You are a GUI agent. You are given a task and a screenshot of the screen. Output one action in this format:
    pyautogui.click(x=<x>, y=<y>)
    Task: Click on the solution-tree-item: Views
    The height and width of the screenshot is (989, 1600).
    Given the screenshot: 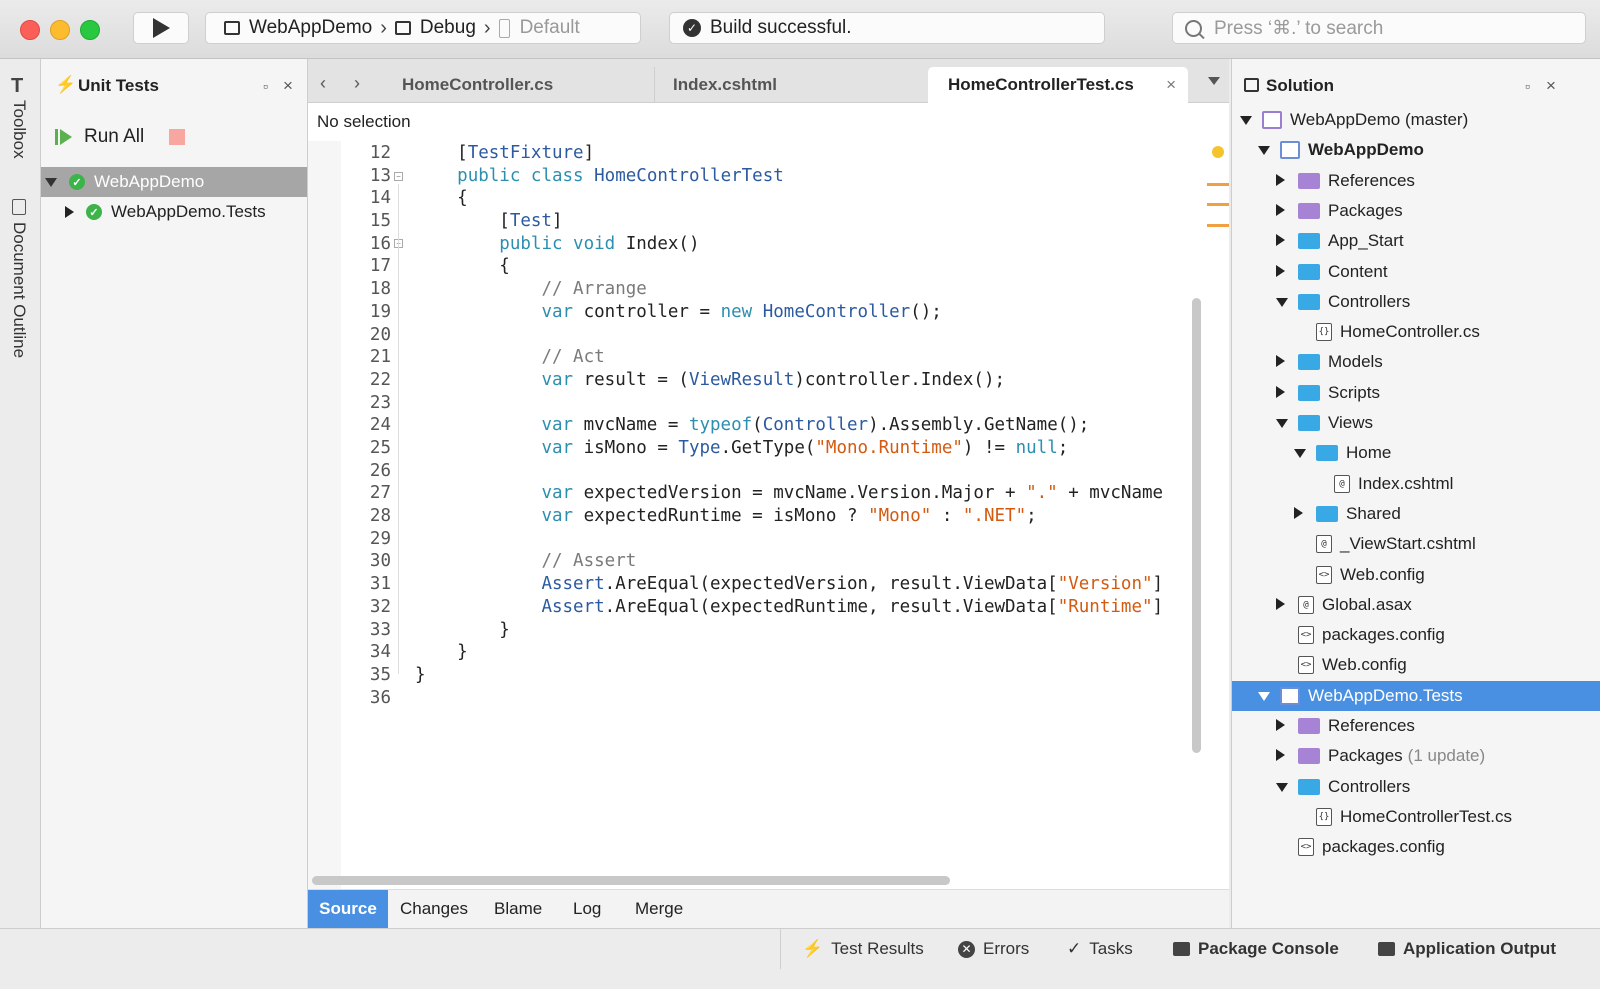 What is the action you would take?
    pyautogui.click(x=1416, y=423)
    